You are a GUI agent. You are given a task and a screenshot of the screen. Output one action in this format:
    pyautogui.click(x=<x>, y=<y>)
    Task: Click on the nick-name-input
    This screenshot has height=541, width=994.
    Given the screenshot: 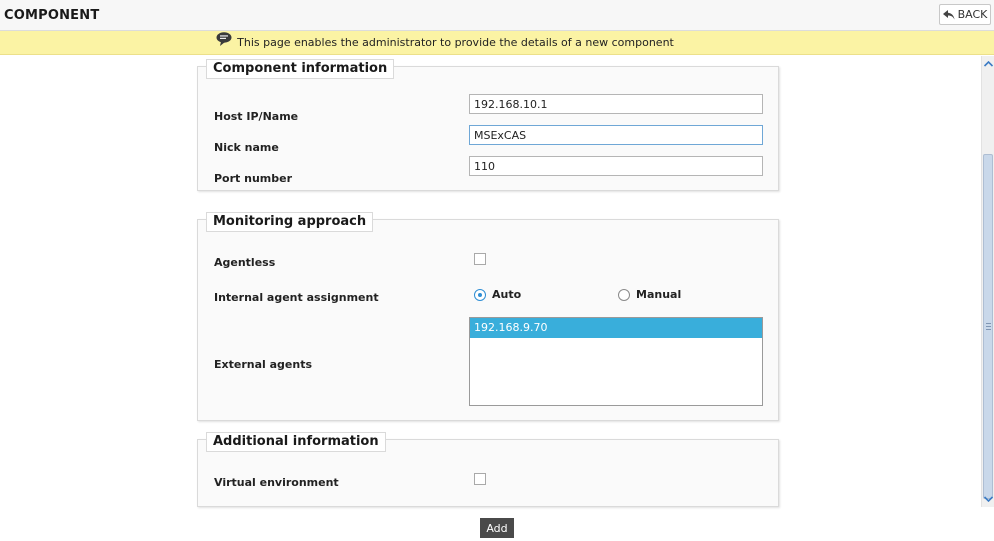 What is the action you would take?
    pyautogui.click(x=616, y=135)
    